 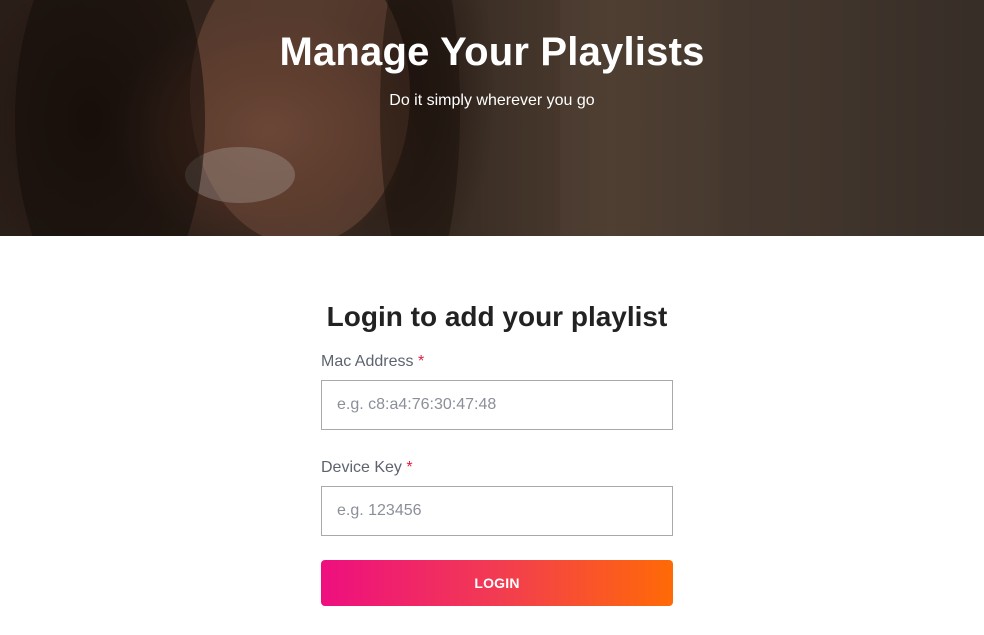 What do you see at coordinates (497, 583) in the screenshot?
I see `login-button: LOGIN` at bounding box center [497, 583].